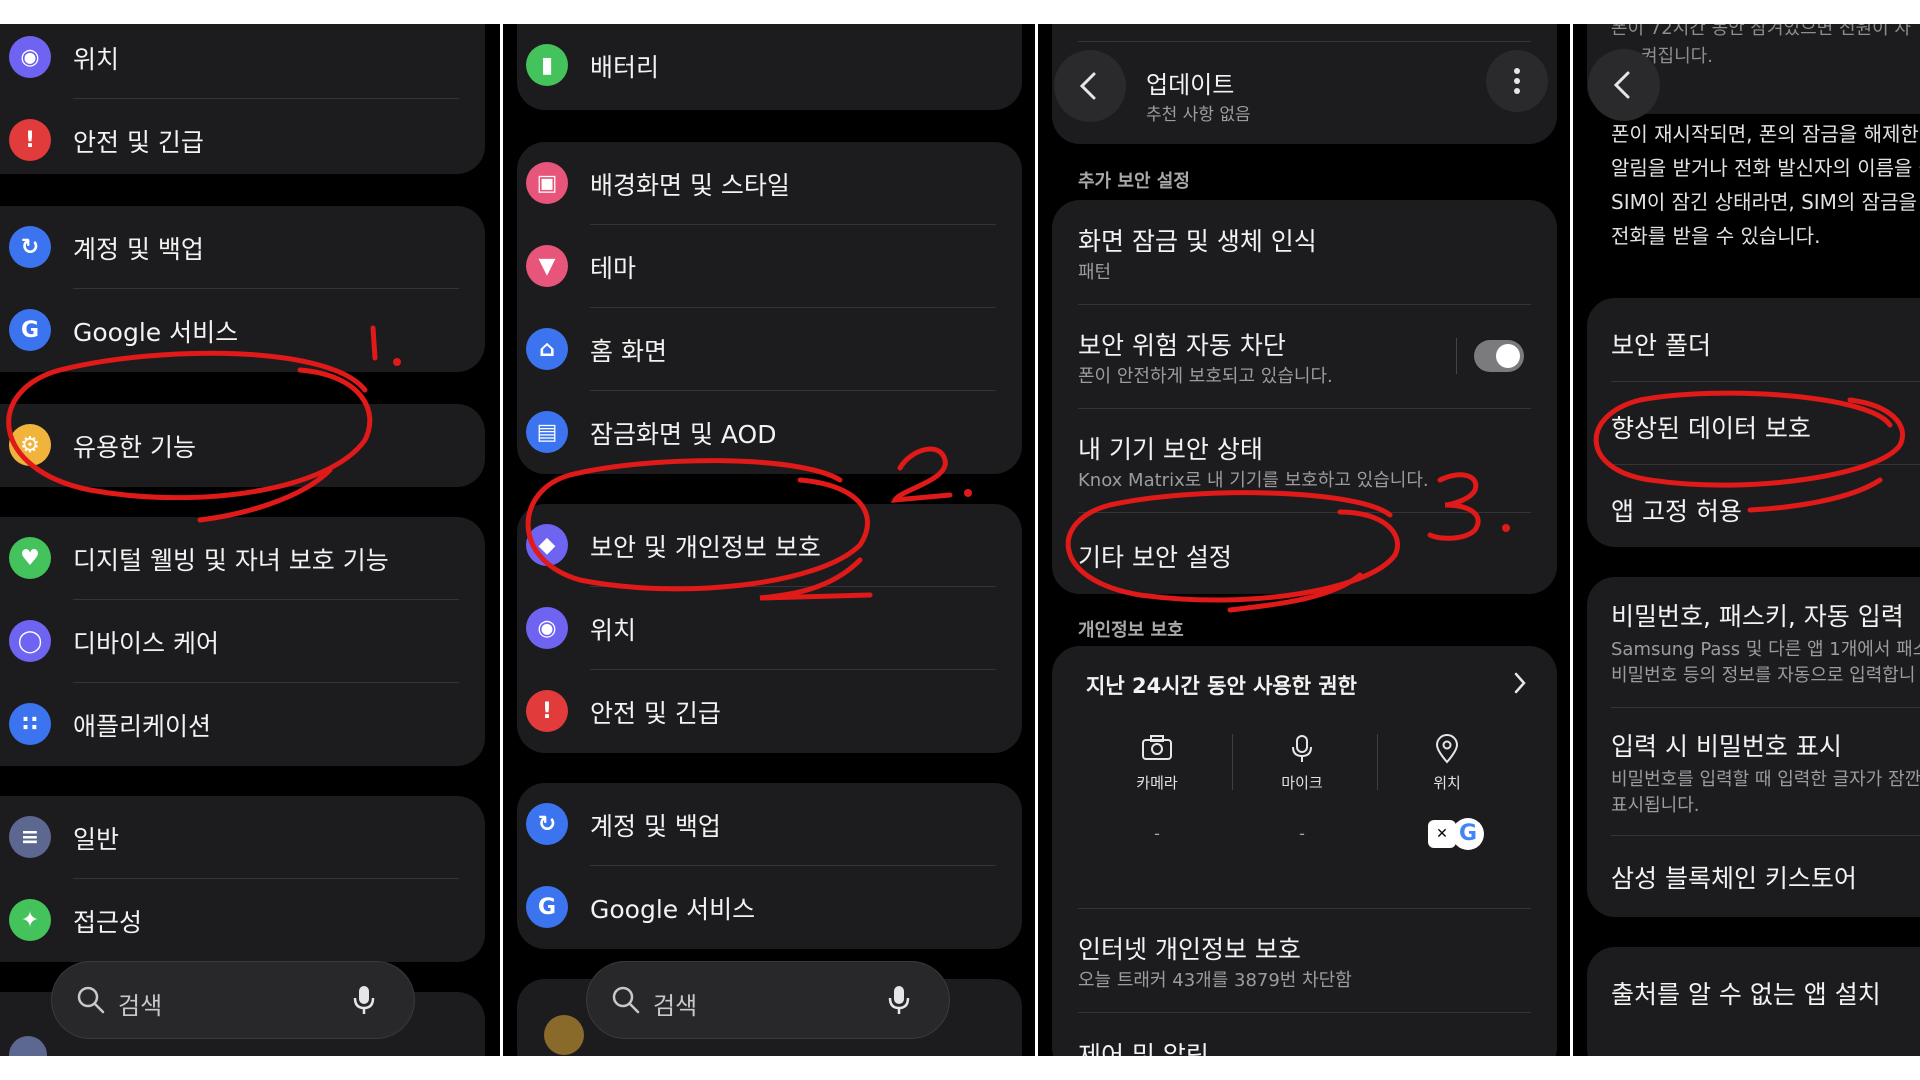 The image size is (1920, 1080). I want to click on settings-item-label: 홈 화면, so click(628, 351).